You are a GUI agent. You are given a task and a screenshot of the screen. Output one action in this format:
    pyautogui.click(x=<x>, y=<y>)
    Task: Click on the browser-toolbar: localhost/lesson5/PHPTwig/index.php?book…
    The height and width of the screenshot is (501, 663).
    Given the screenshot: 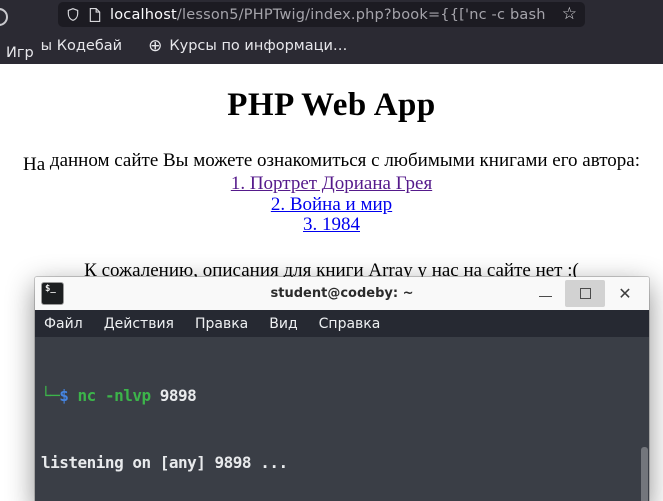 What is the action you would take?
    pyautogui.click(x=331, y=14)
    